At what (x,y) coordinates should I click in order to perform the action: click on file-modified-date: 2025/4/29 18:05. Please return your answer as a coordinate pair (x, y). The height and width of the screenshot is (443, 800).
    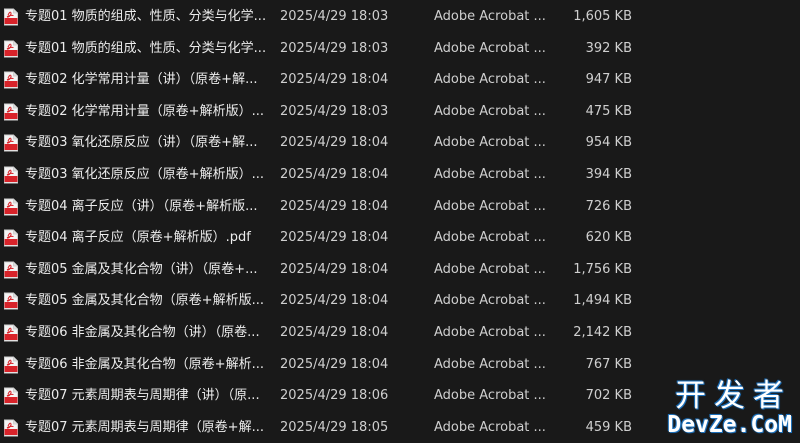
    Looking at the image, I should click on (334, 427).